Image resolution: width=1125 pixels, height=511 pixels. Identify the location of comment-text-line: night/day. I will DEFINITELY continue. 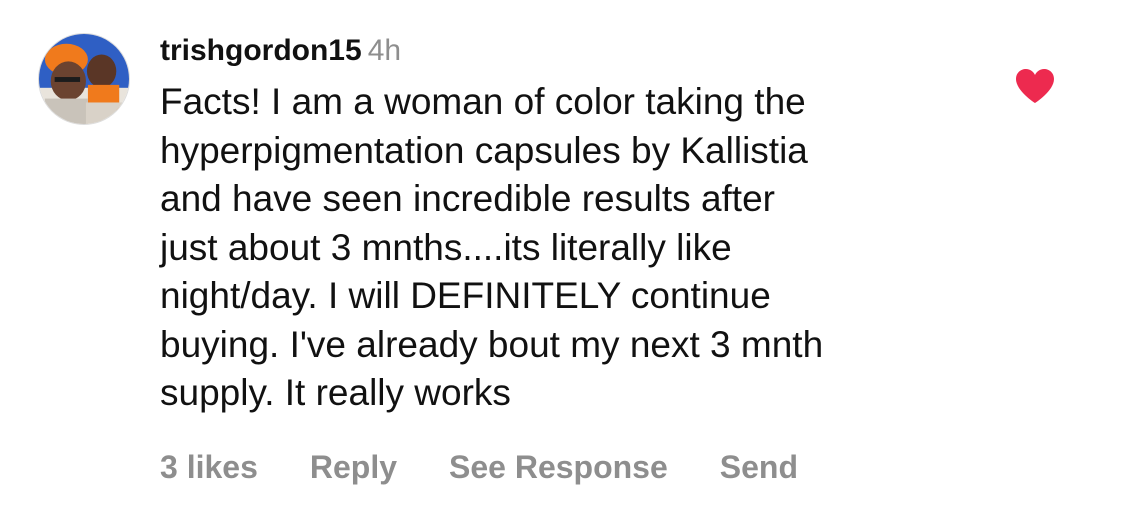
(465, 295).